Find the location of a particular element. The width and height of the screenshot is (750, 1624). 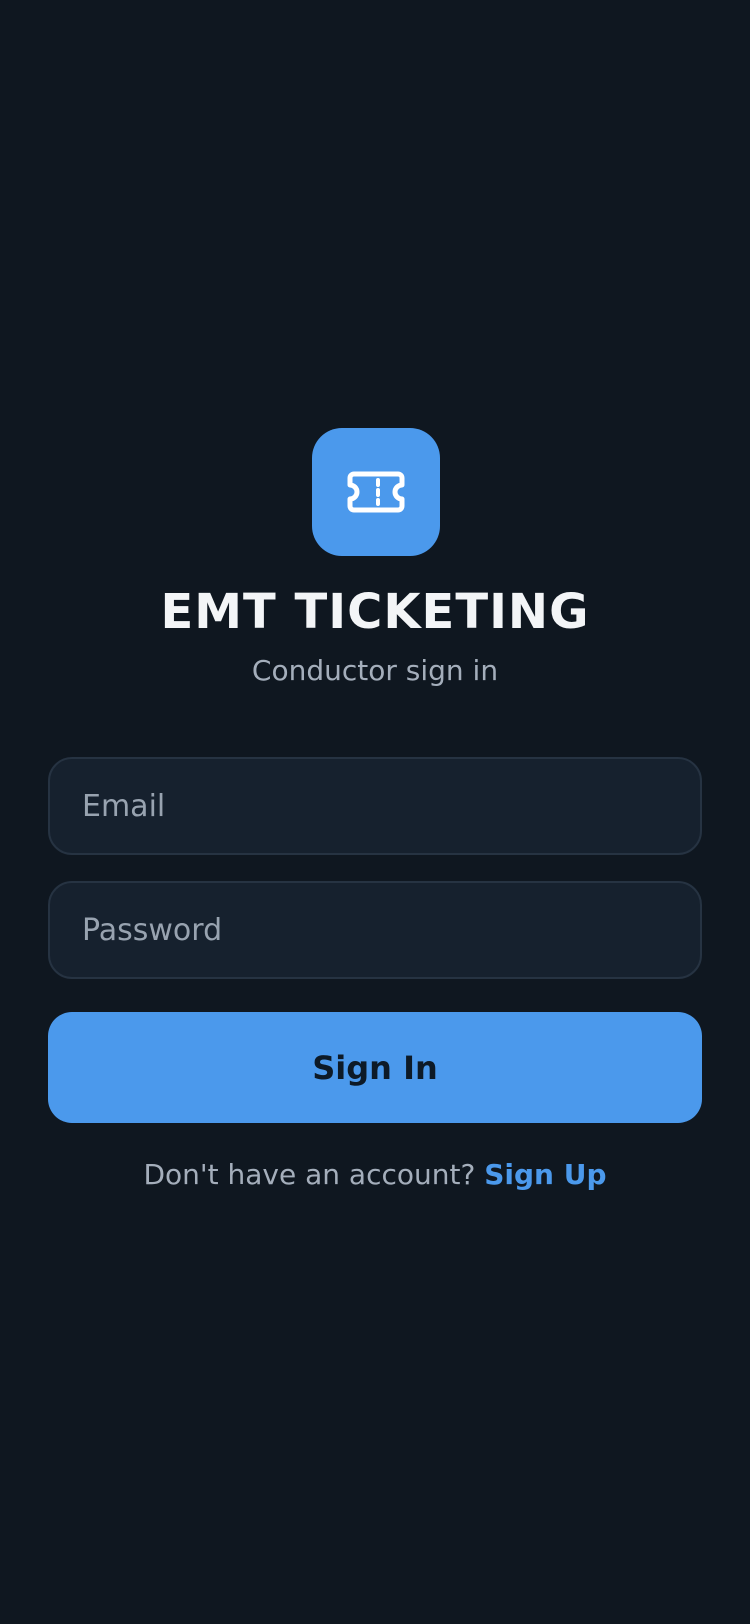

signup-prompt: Don't have an account? Sign Up is located at coordinates (375, 1175).